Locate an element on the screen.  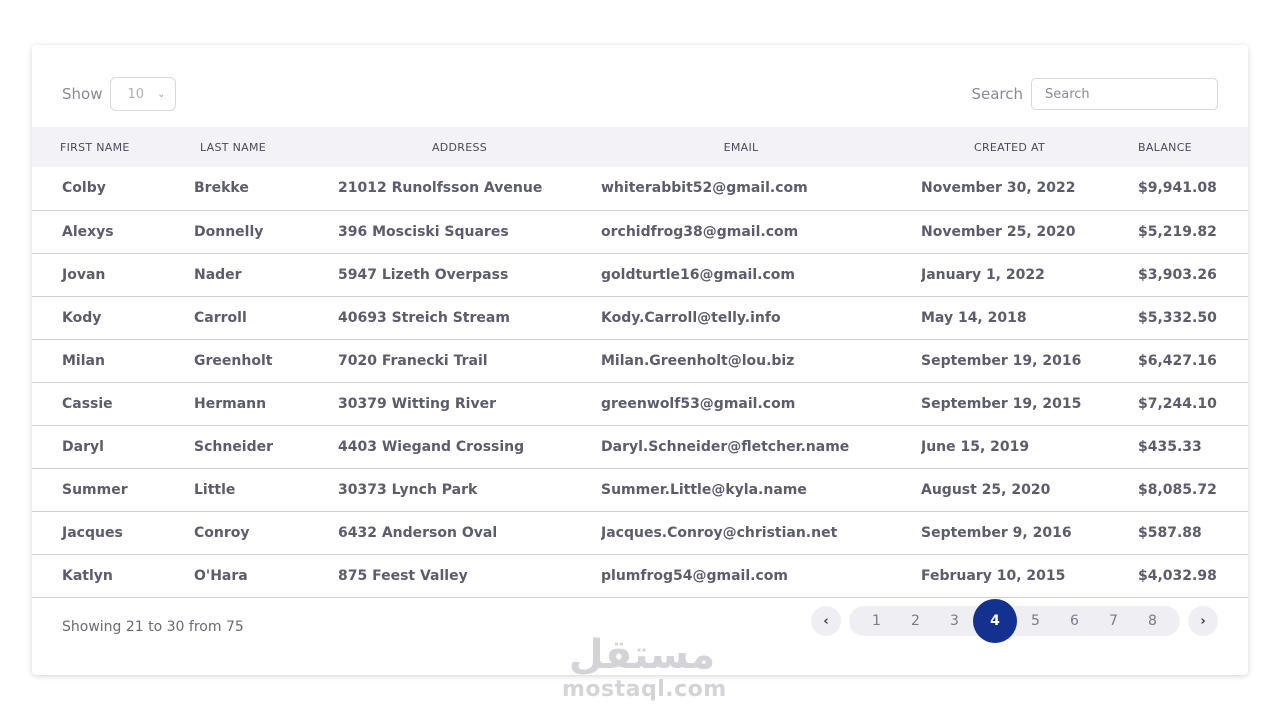
cell-created-at: February 10, 2015 is located at coordinates (993, 575).